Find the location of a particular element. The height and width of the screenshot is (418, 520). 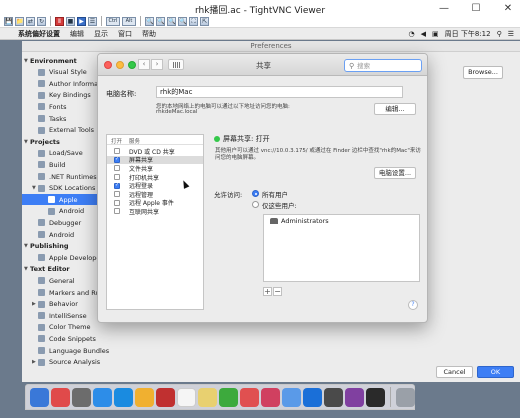

maximize-button: ☐ is located at coordinates (476, 8).